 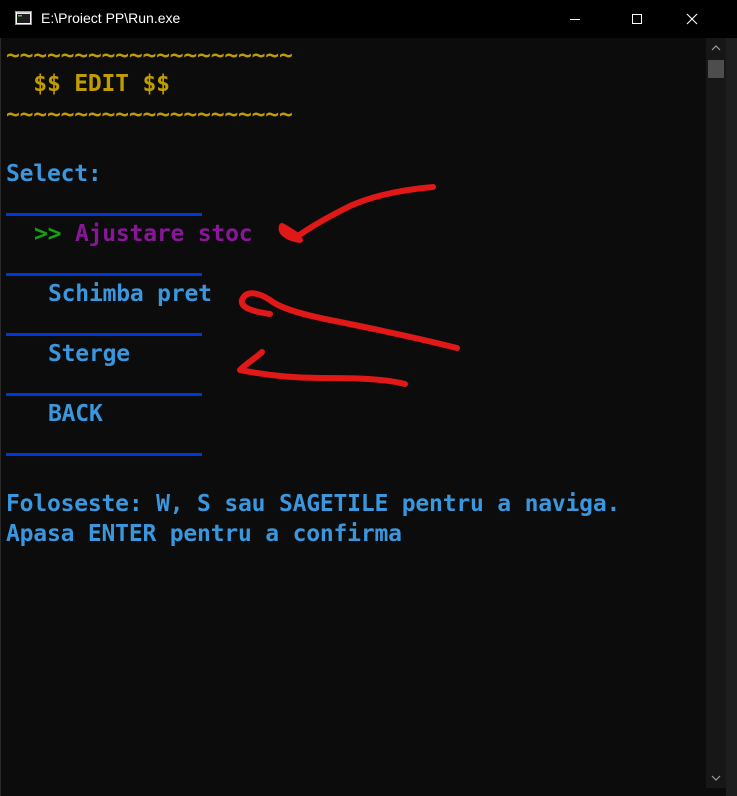 I want to click on vertical-scrollbar, so click(x=716, y=413).